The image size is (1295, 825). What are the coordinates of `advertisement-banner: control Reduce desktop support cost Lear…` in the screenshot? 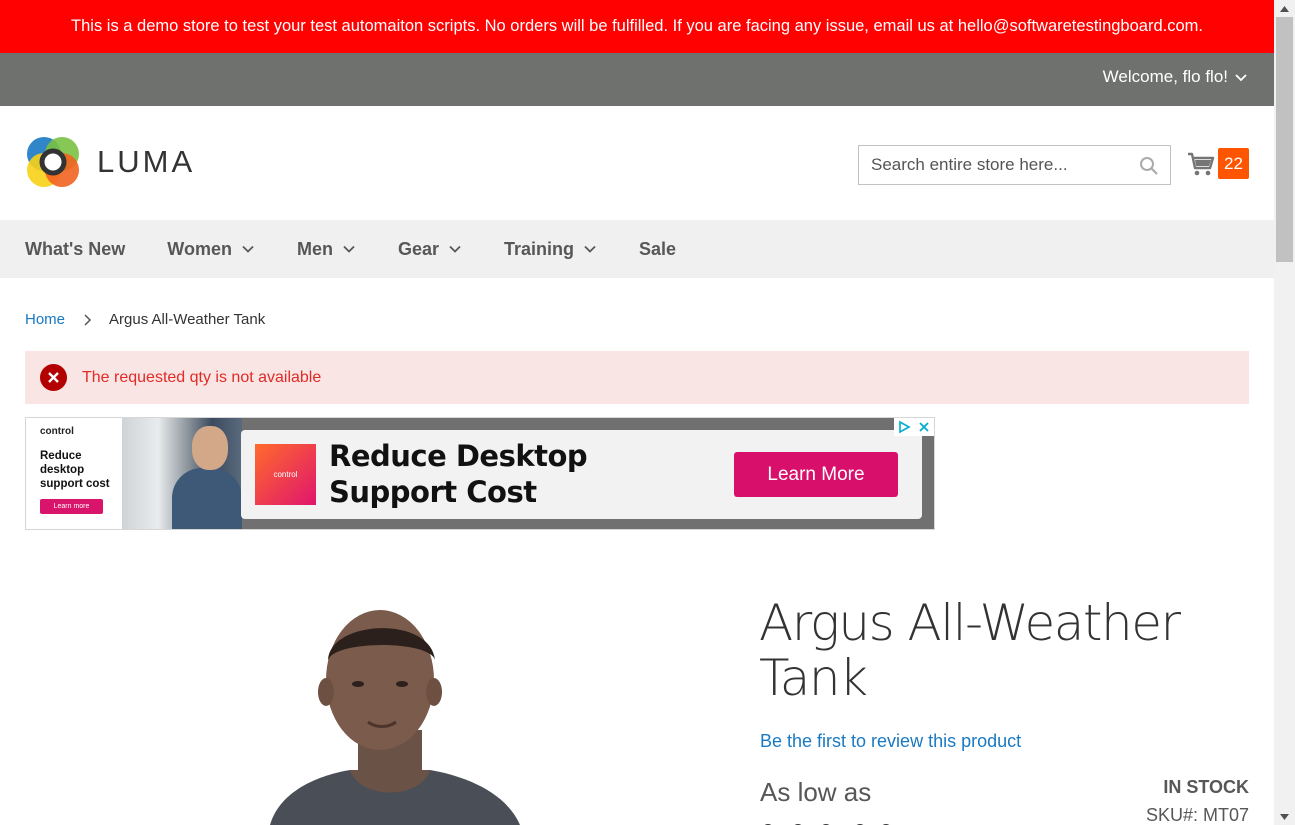 It's located at (480, 473).